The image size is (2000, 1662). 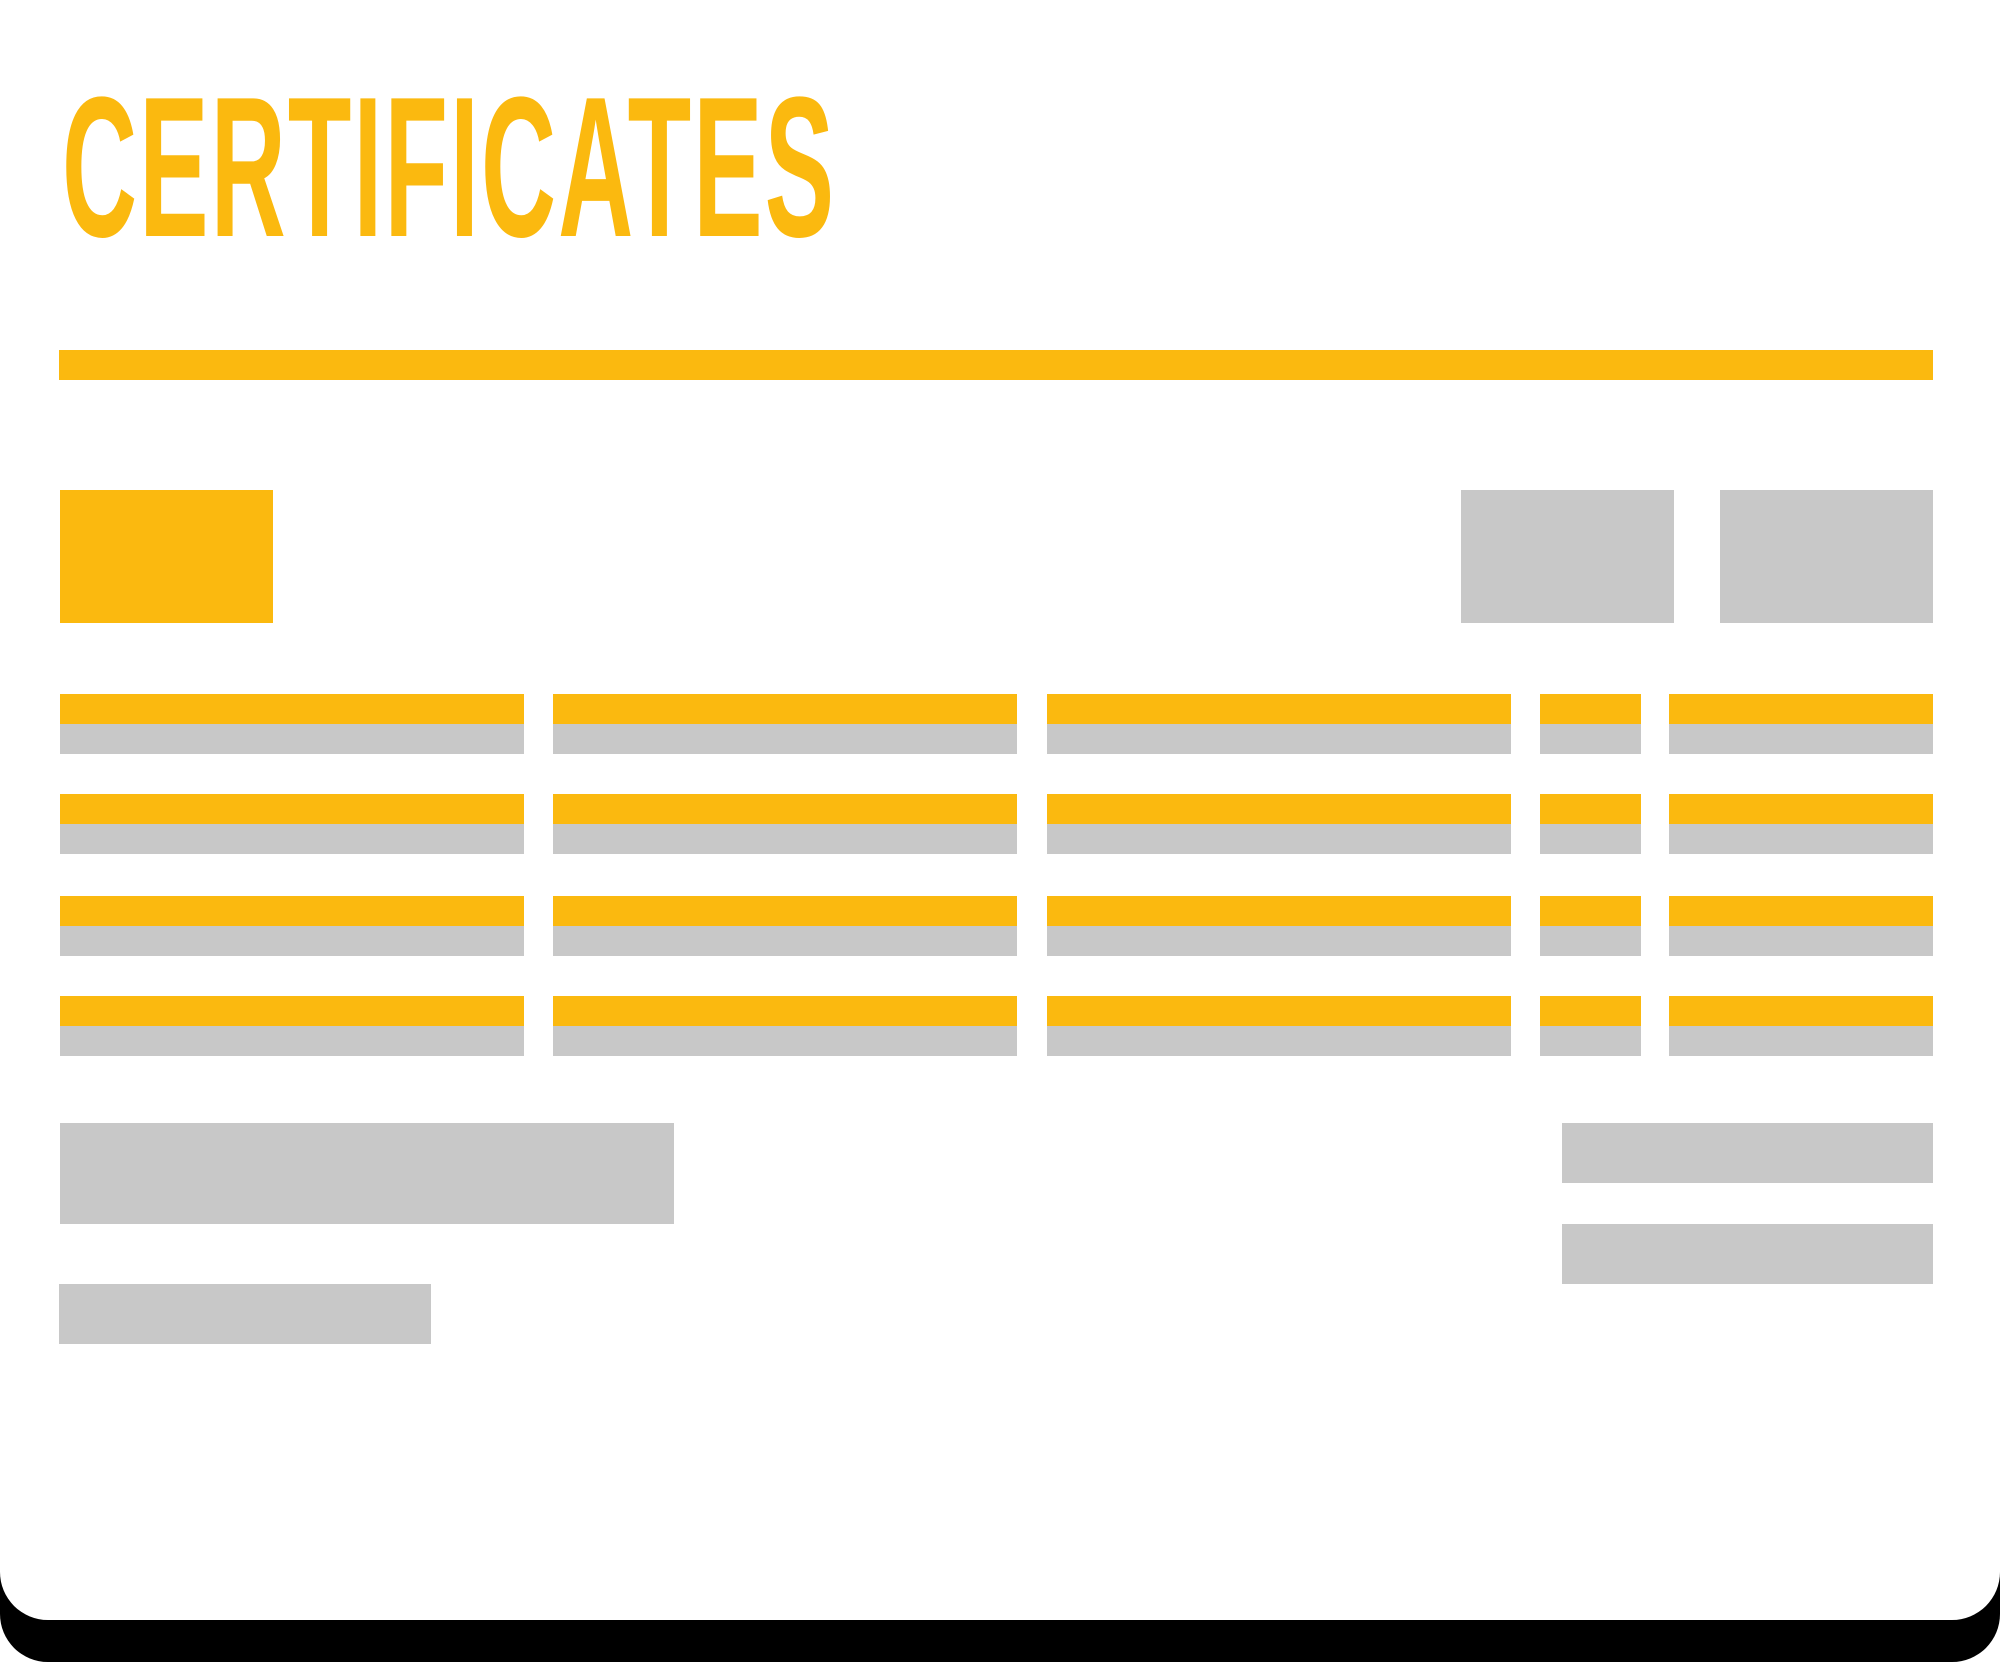 What do you see at coordinates (166, 556) in the screenshot?
I see `primary-action-button` at bounding box center [166, 556].